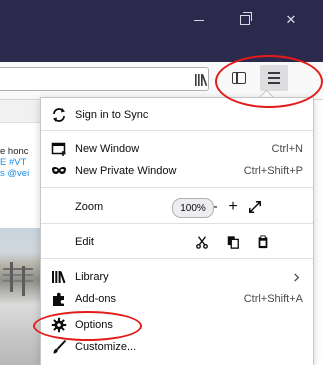  What do you see at coordinates (233, 207) in the screenshot?
I see `zoom-in-button: +` at bounding box center [233, 207].